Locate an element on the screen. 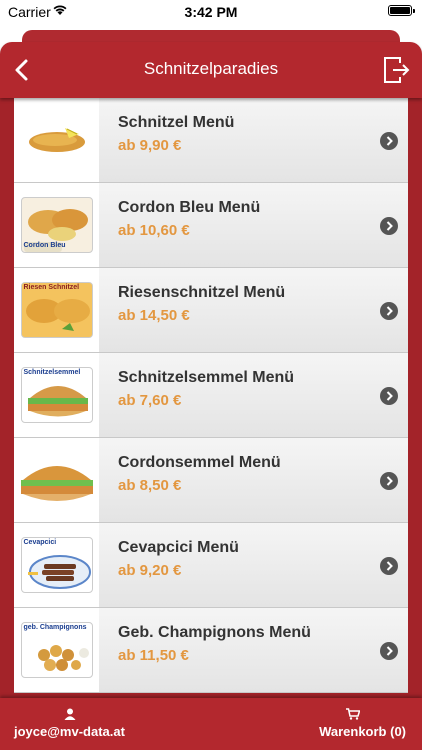 Image resolution: width=422 pixels, height=750 pixels. thumb-label: Schnitzelsemmel is located at coordinates (52, 372).